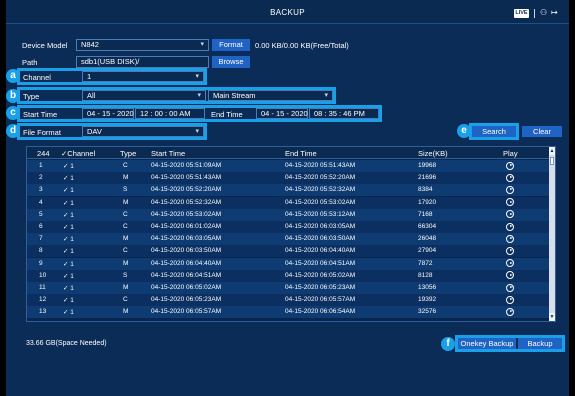 The height and width of the screenshot is (396, 575). I want to click on cell-end-time: 04-15-2020 06:03:50AM, so click(320, 239).